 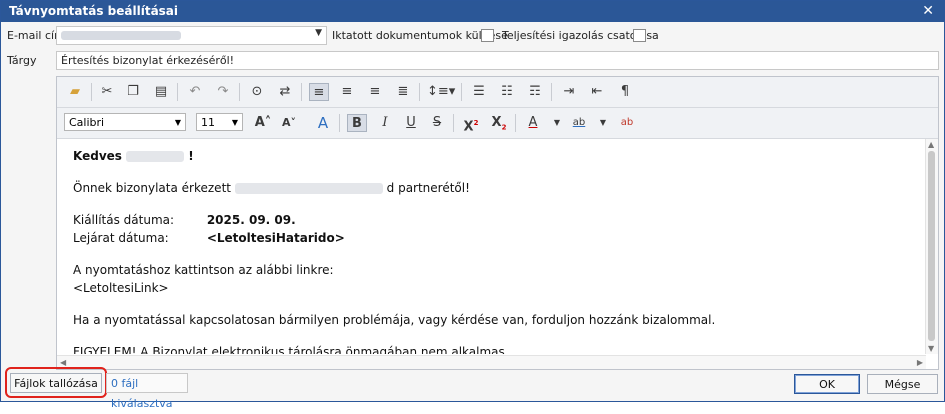 I want to click on font-name-select: Calibri ▼, so click(x=125, y=122).